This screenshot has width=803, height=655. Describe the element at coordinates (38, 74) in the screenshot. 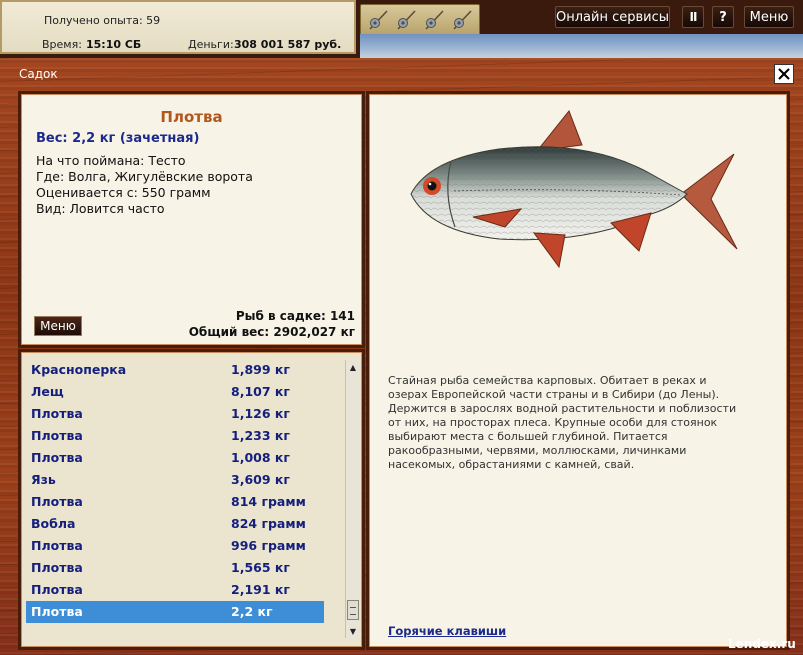

I see `window-title: Садок` at that location.